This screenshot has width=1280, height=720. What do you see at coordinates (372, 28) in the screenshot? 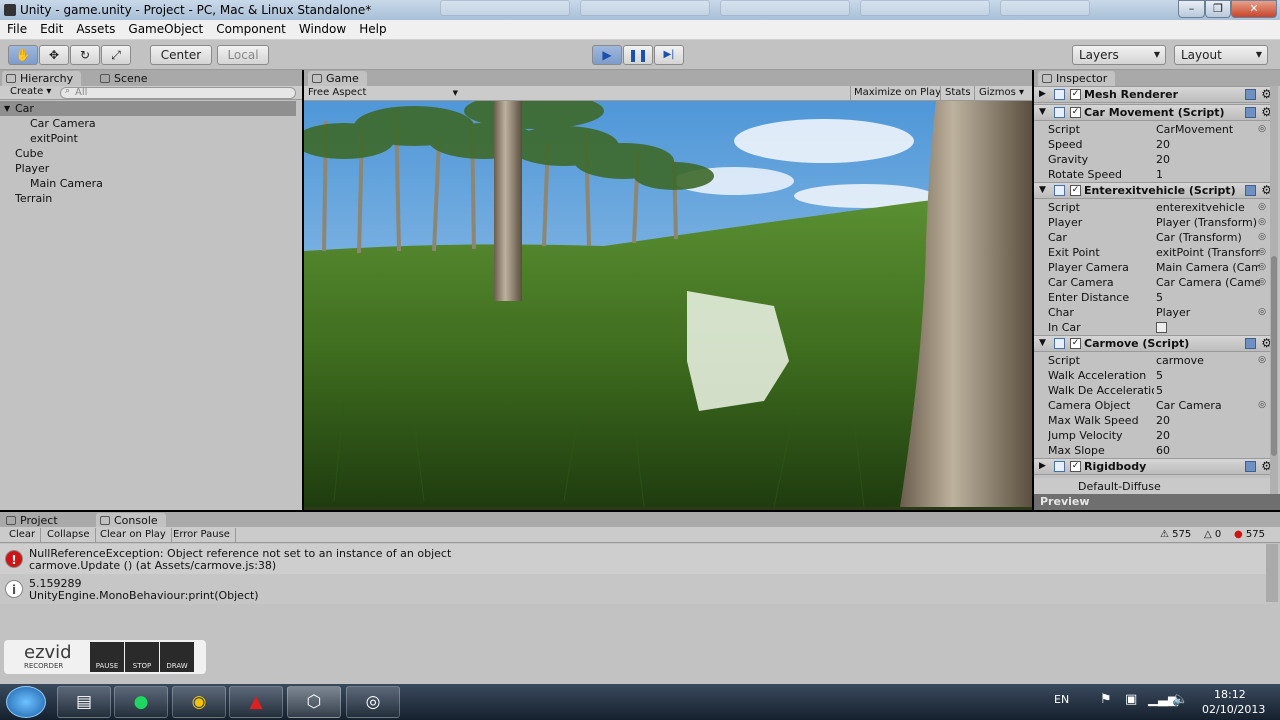
I see `menu-help: Help` at bounding box center [372, 28].